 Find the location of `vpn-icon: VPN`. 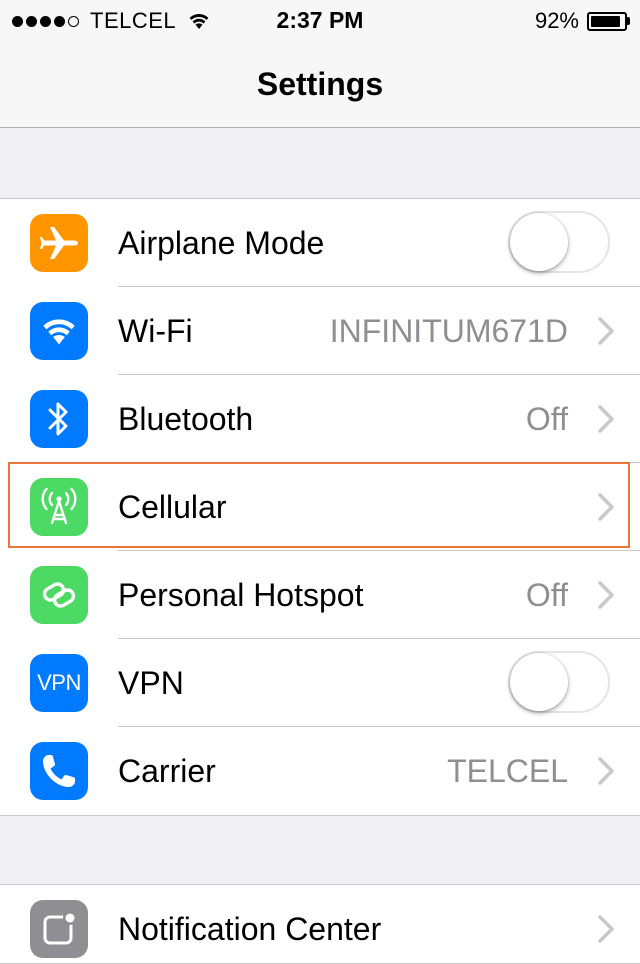

vpn-icon: VPN is located at coordinates (59, 683).